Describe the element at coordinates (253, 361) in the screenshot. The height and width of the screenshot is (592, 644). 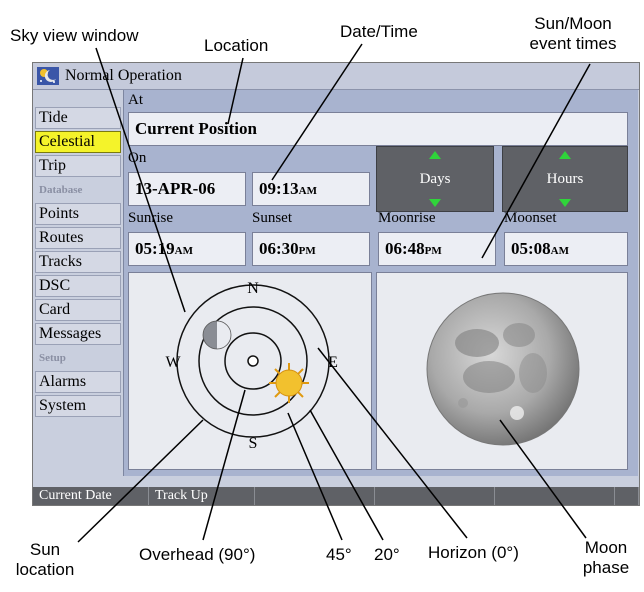
I see `overhead-marker` at that location.